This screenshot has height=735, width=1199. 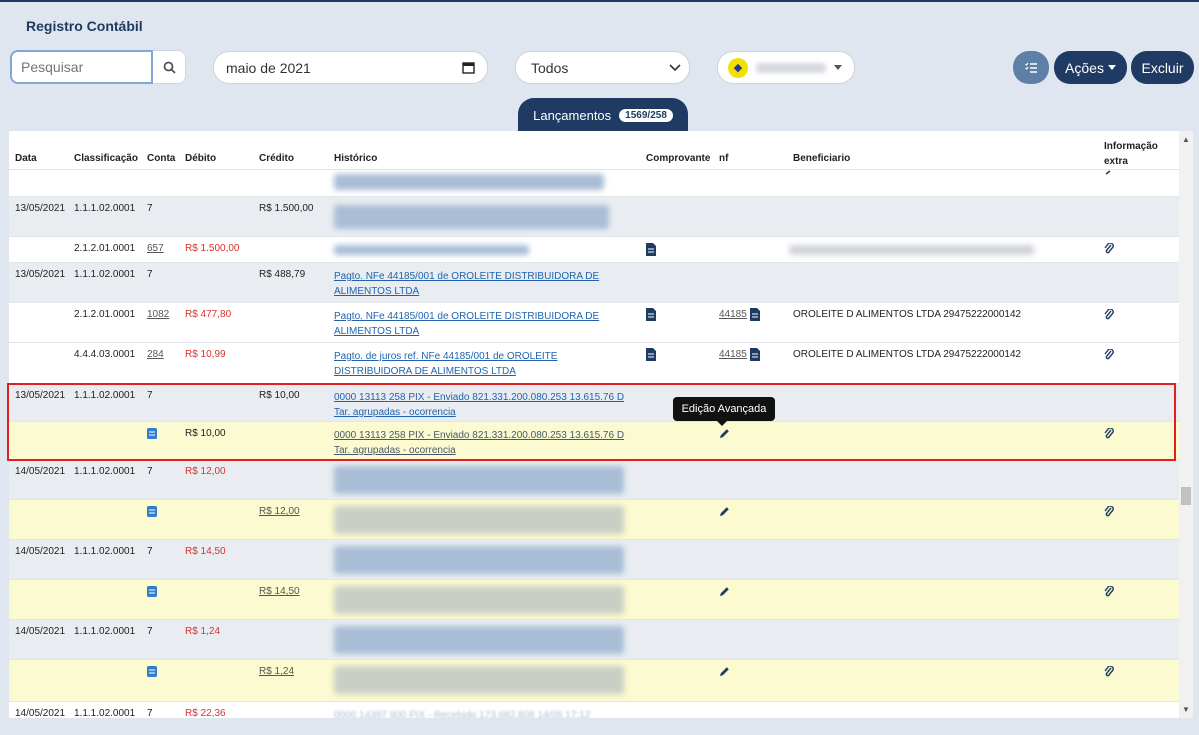 What do you see at coordinates (594, 559) in the screenshot?
I see `table-row: 14/05/2021 1.1.1.02.0001 7 R$ 14,50` at bounding box center [594, 559].